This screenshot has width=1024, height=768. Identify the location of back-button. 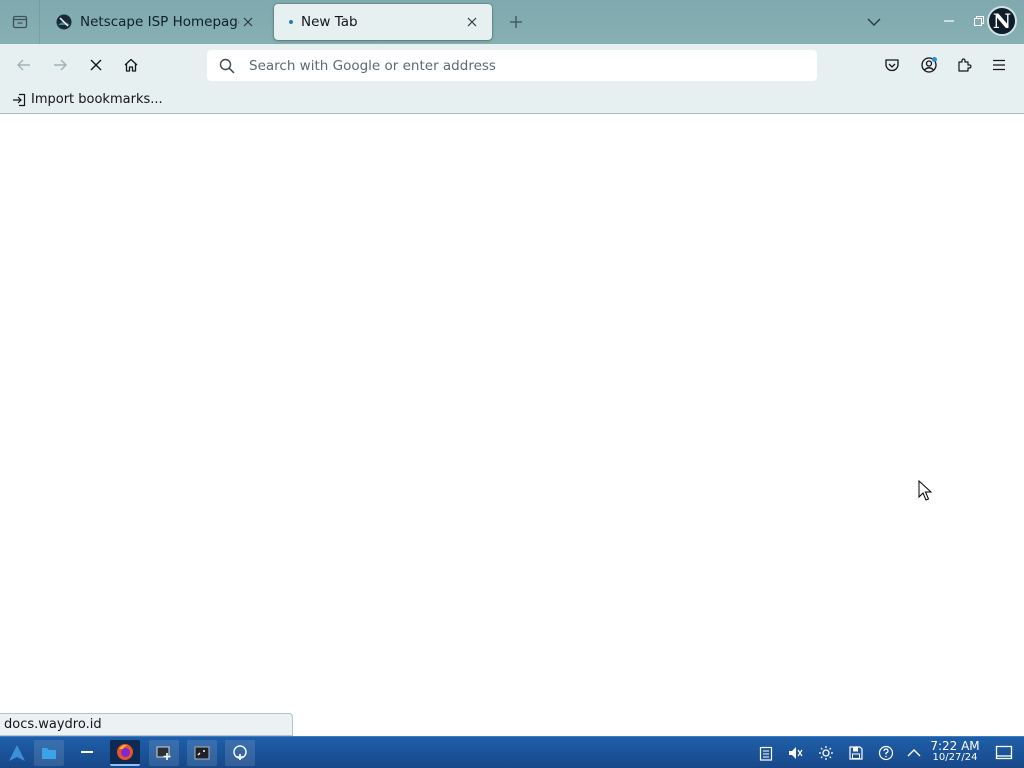
(24, 65).